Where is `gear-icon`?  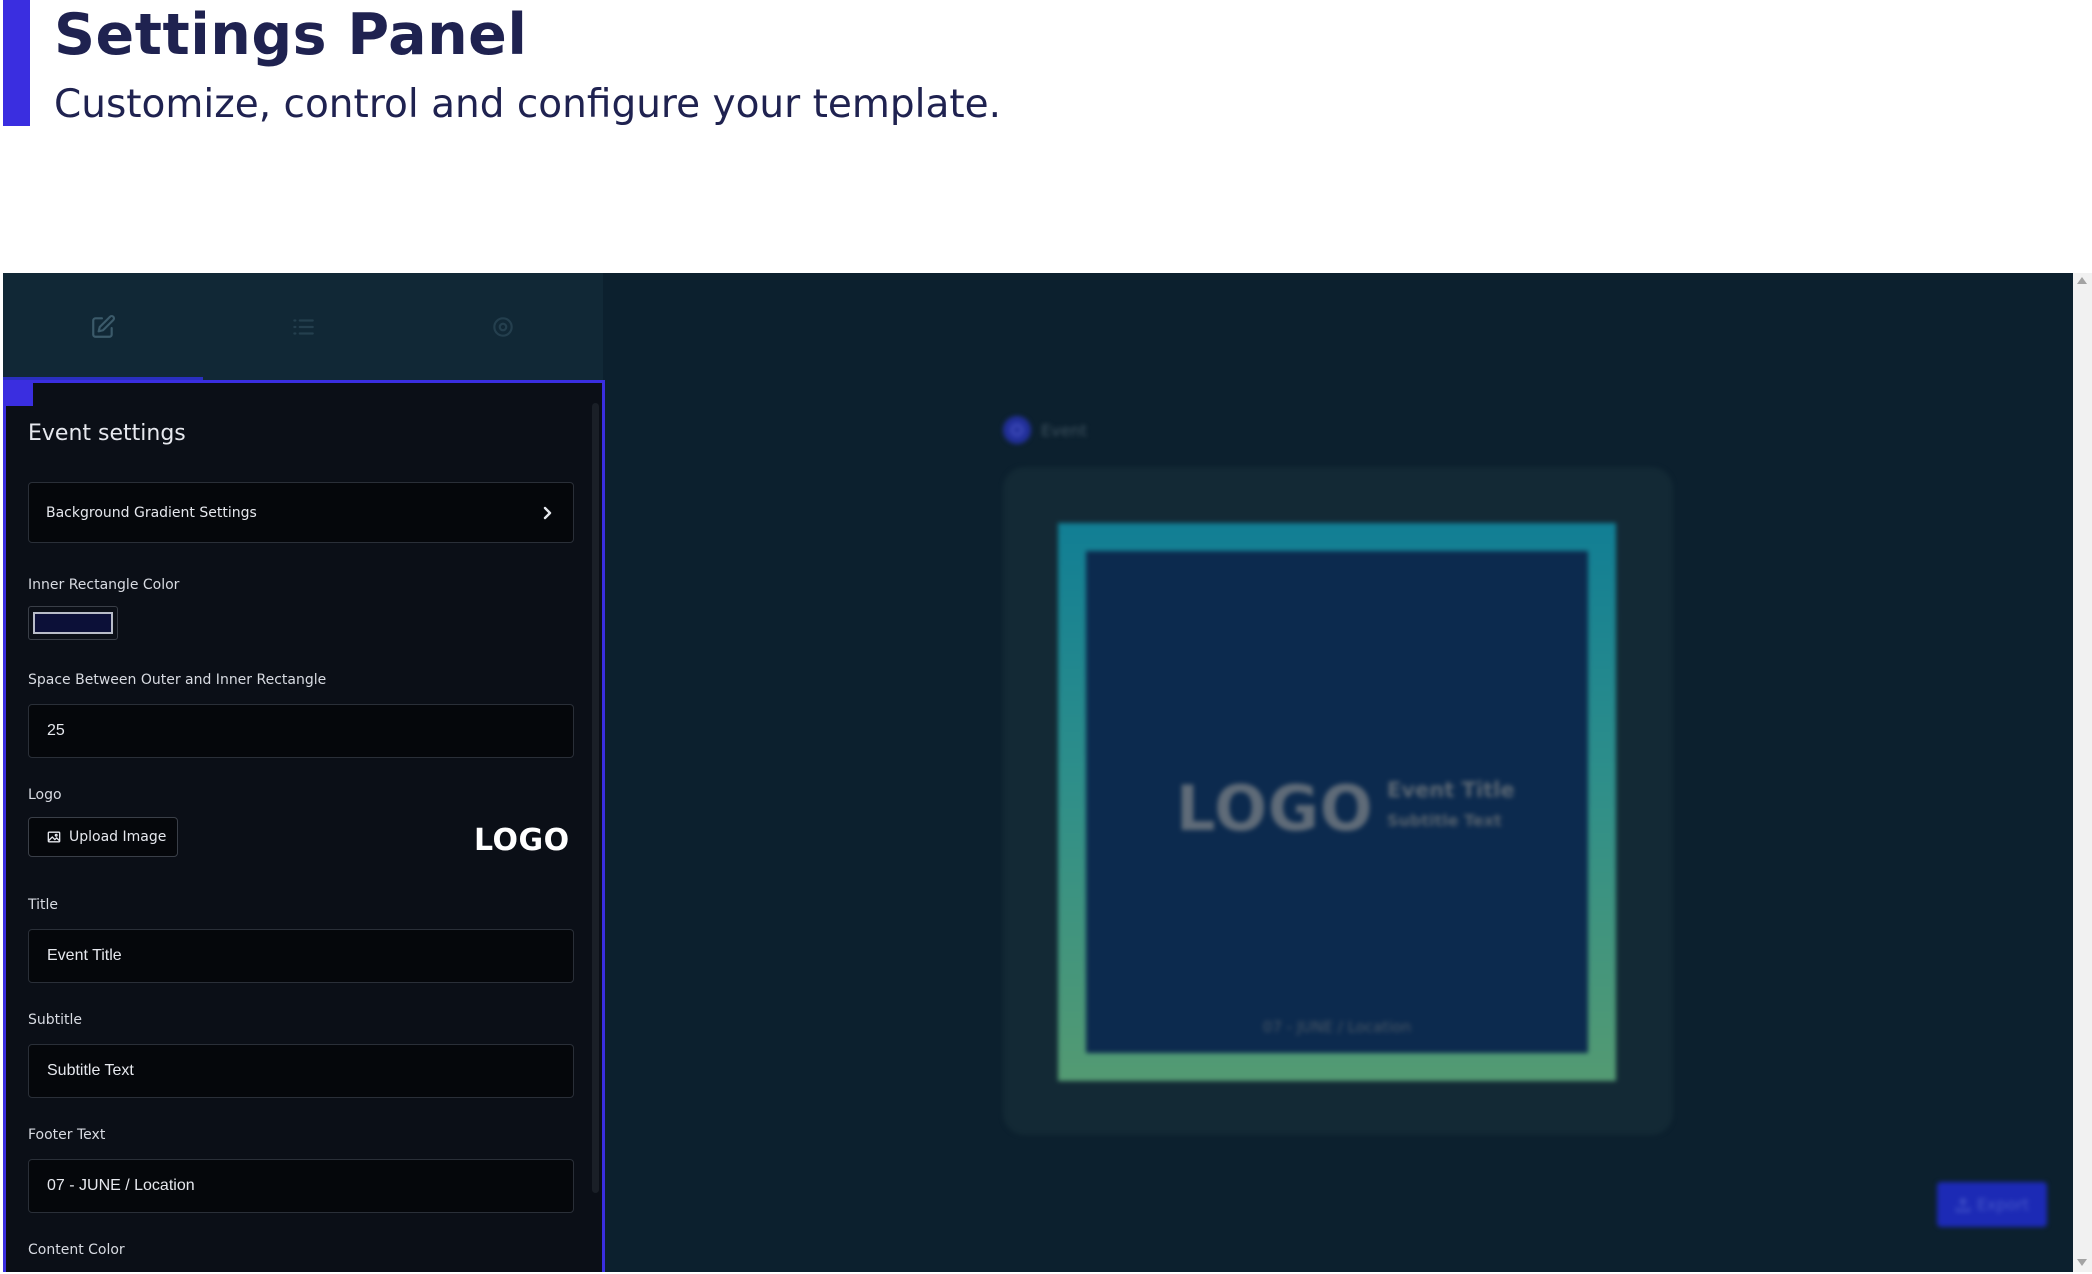
gear-icon is located at coordinates (503, 326).